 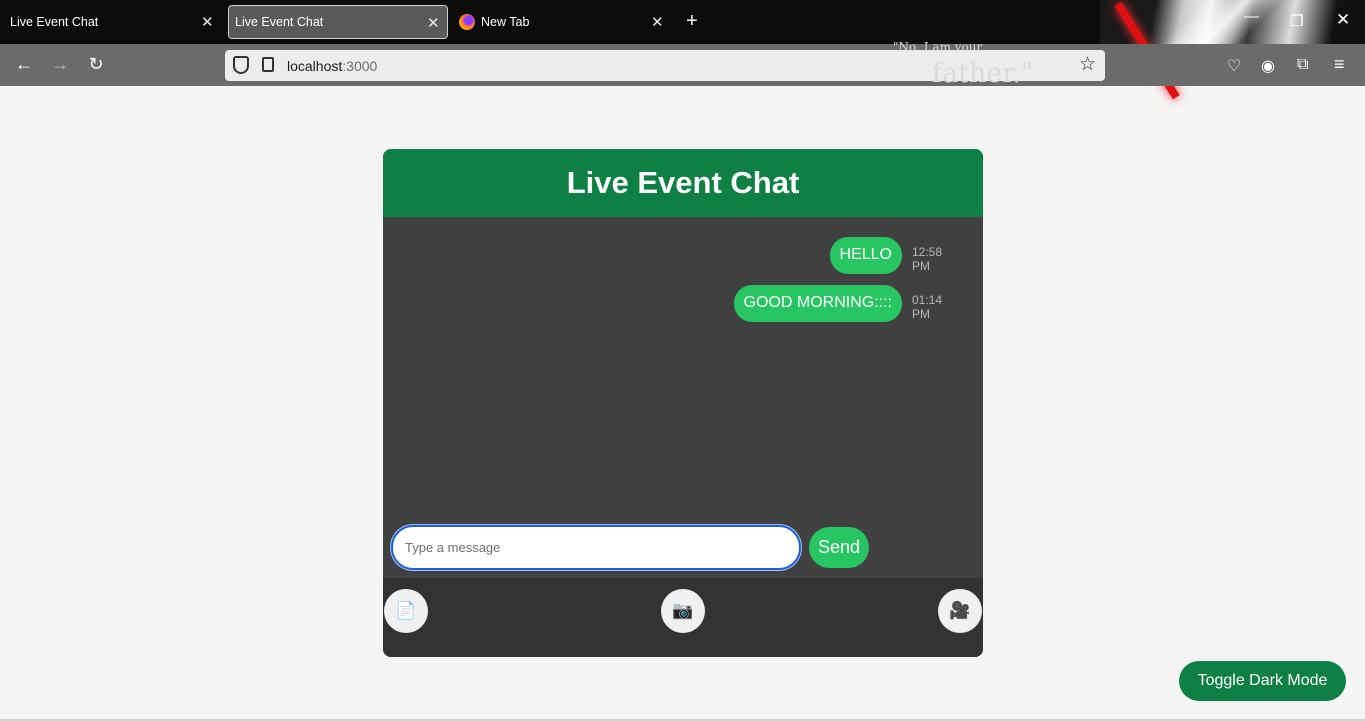 I want to click on forward-arrow-icon: →, so click(x=60, y=64).